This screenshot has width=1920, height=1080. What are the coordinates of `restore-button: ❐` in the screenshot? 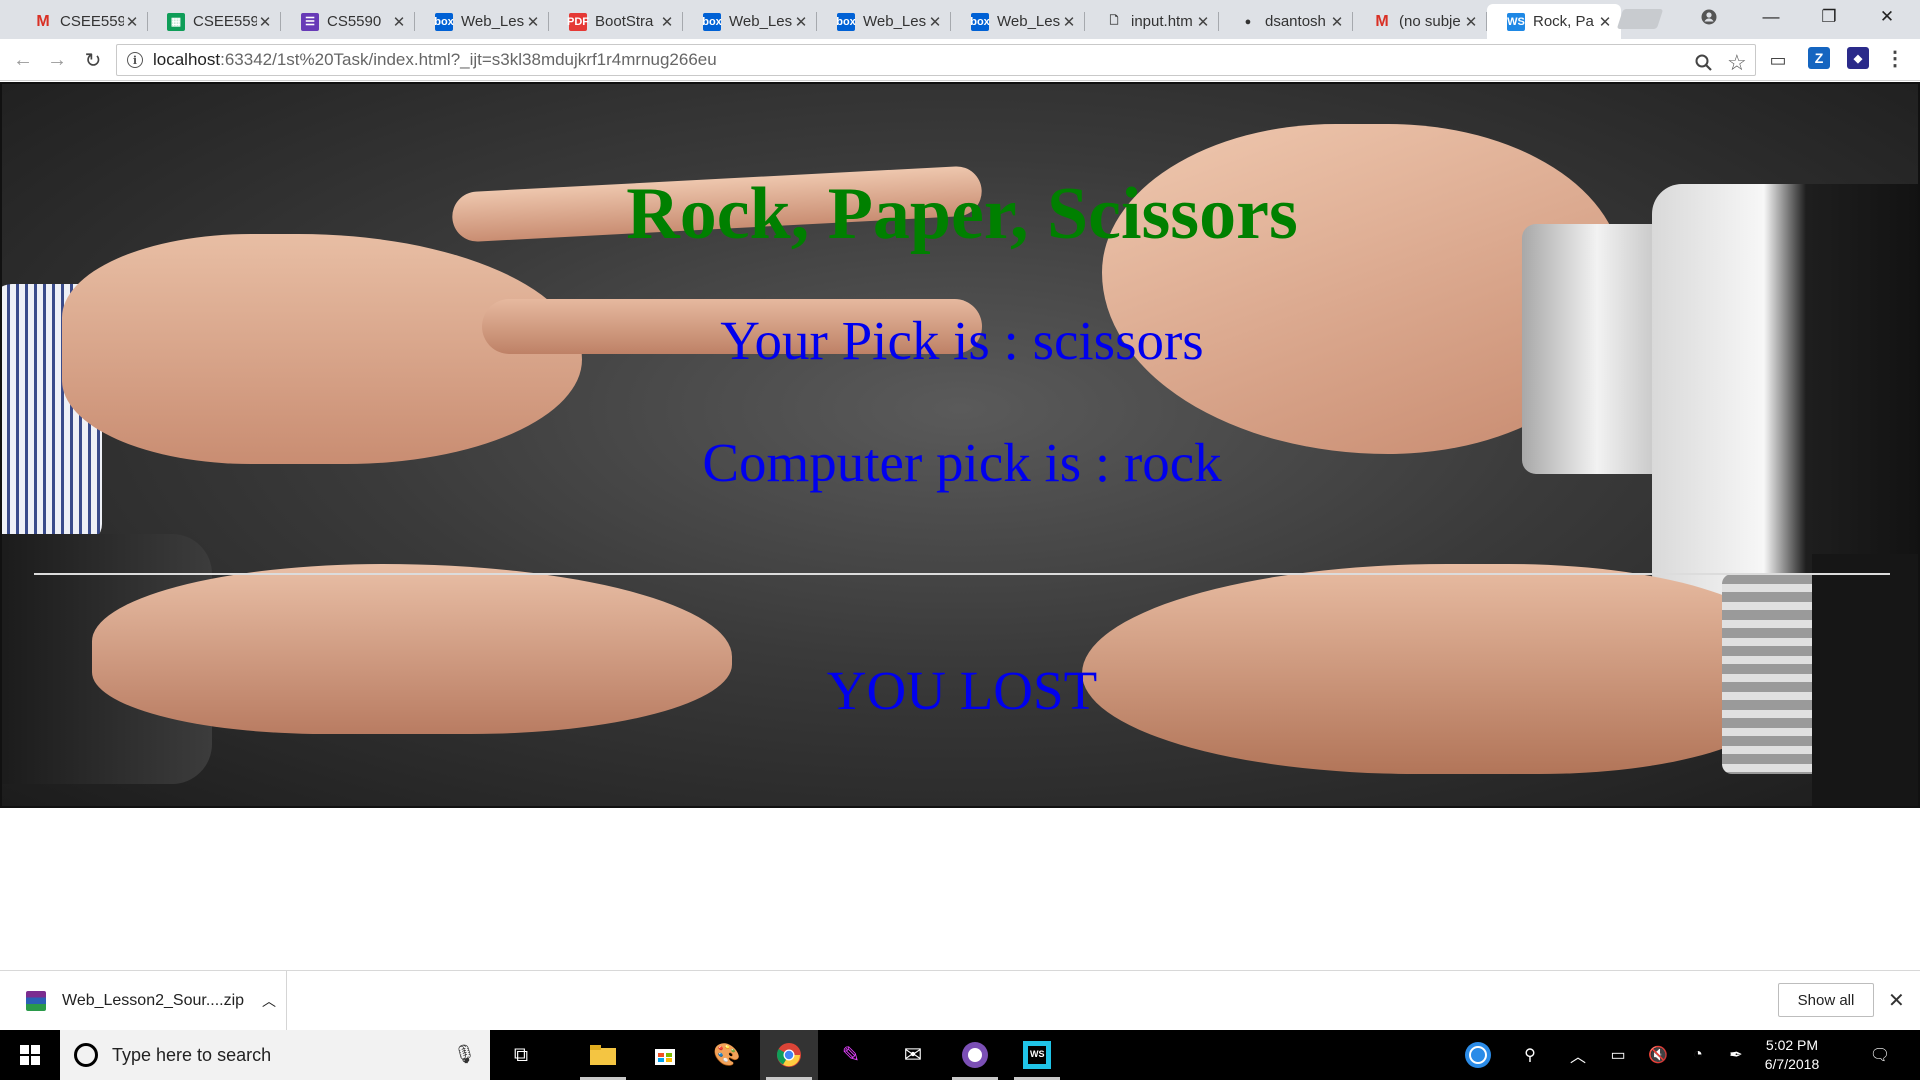 It's located at (1829, 17).